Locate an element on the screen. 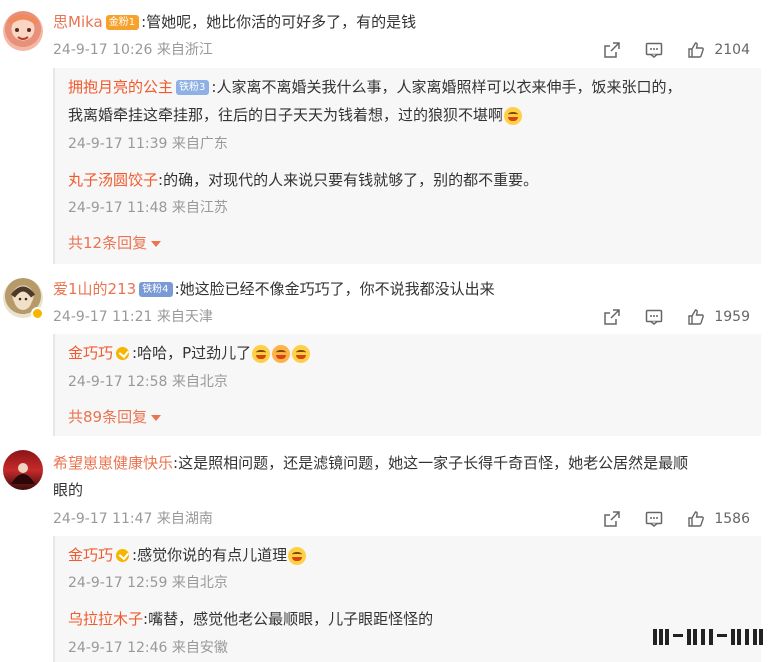 The width and height of the screenshot is (774, 662). reply-meta: 24-9-17 12:59 来自北京 is located at coordinates (148, 583).